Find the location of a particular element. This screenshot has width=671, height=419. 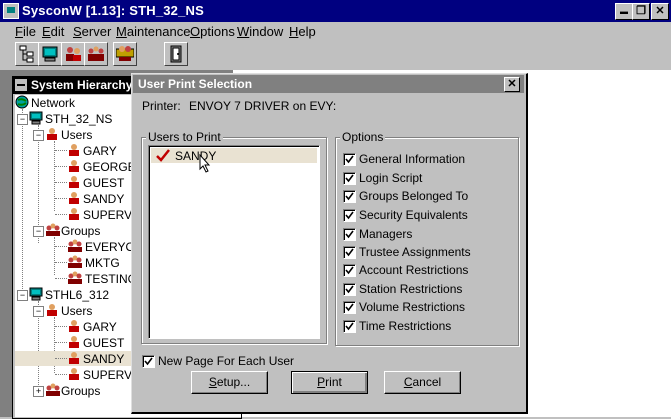

restore-button: ❐ is located at coordinates (641, 11).